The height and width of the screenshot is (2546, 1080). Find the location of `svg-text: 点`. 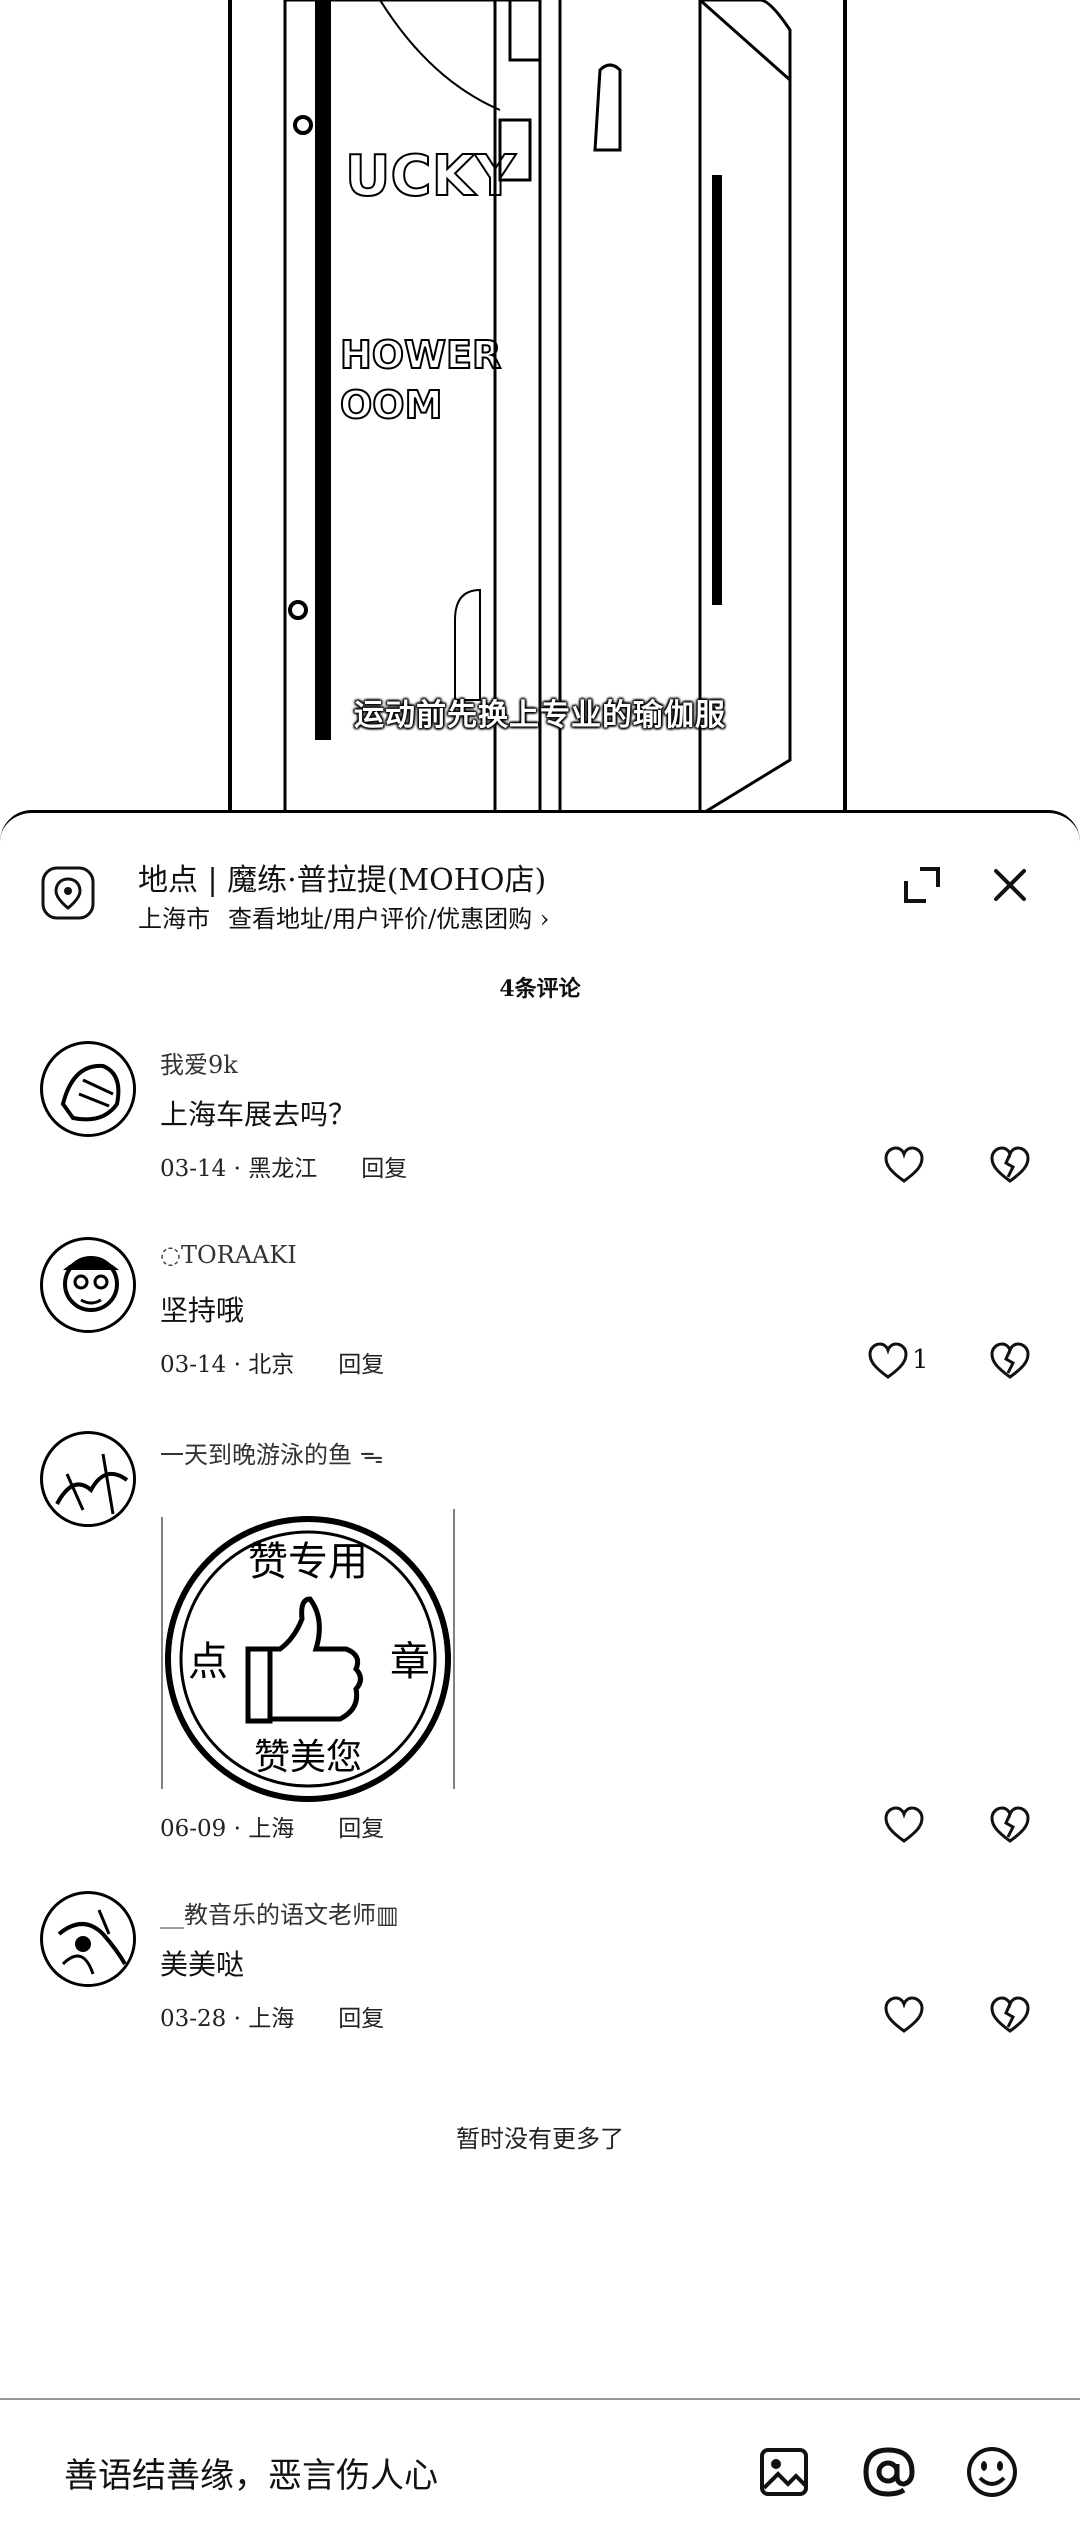

svg-text: 点 is located at coordinates (208, 1662).